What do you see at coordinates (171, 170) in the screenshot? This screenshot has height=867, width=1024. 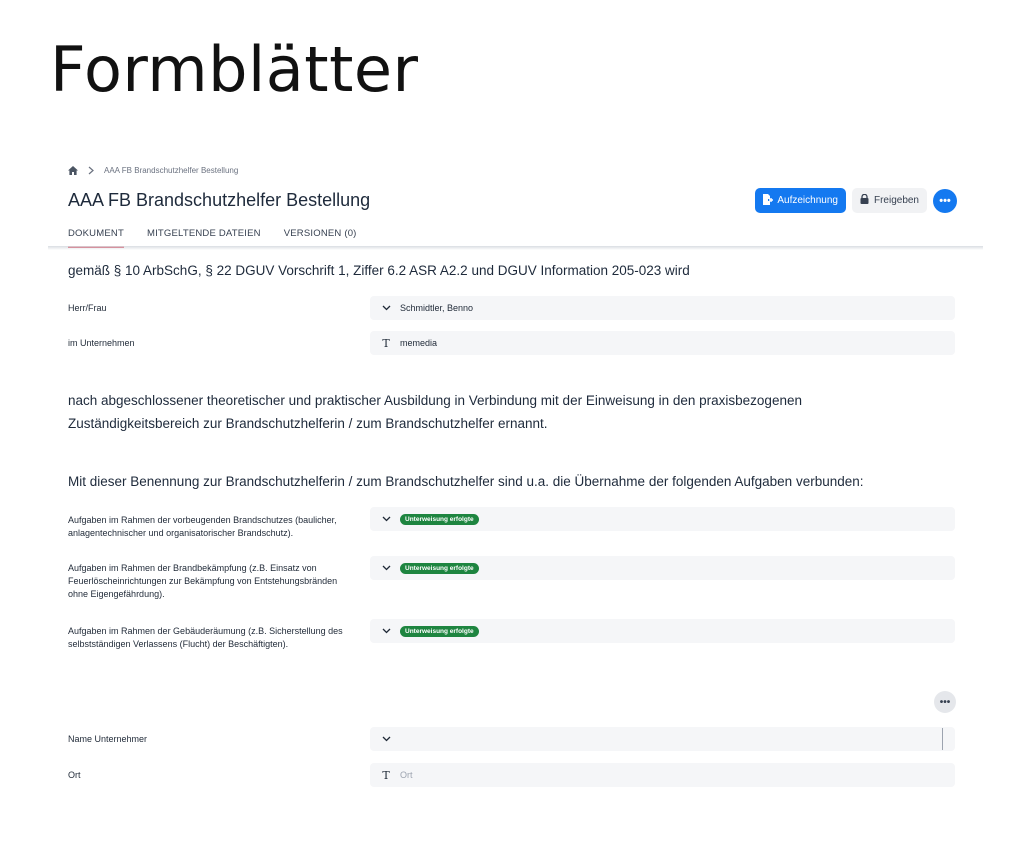 I see `breadcrumb-current: AAA FB Brandschutzhelfer Bestellung` at bounding box center [171, 170].